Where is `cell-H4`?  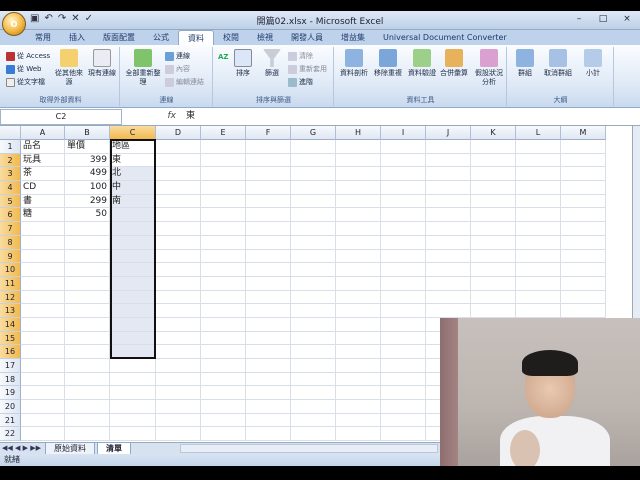 cell-H4 is located at coordinates (358, 188).